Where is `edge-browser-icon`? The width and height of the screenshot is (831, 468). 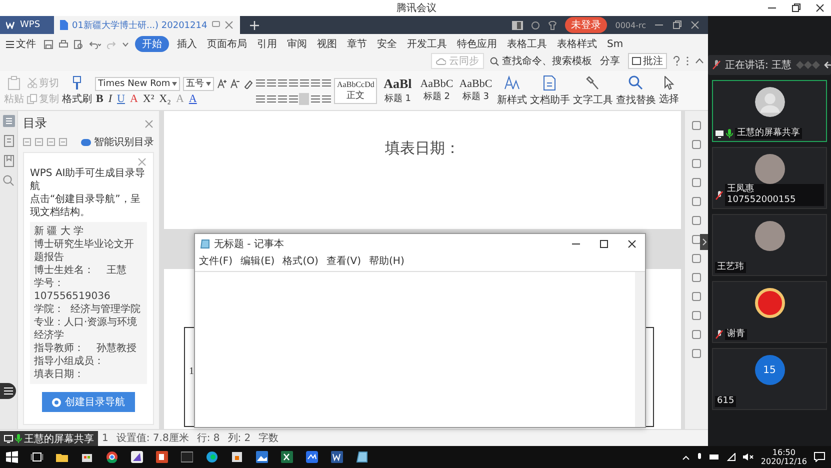 edge-browser-icon is located at coordinates (212, 457).